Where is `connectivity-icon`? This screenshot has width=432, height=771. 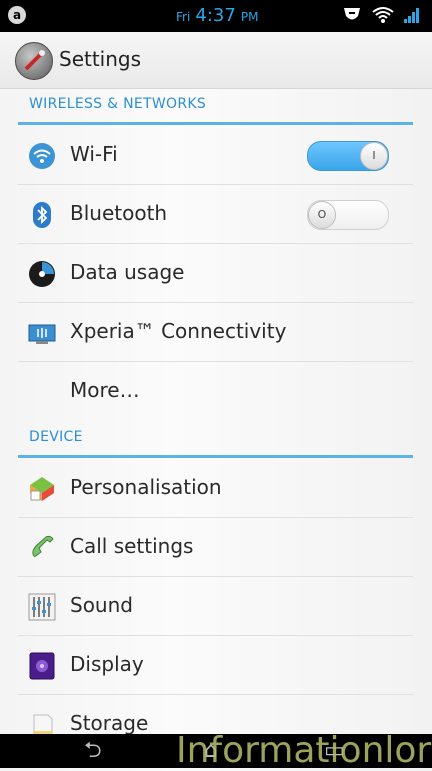 connectivity-icon is located at coordinates (42, 333).